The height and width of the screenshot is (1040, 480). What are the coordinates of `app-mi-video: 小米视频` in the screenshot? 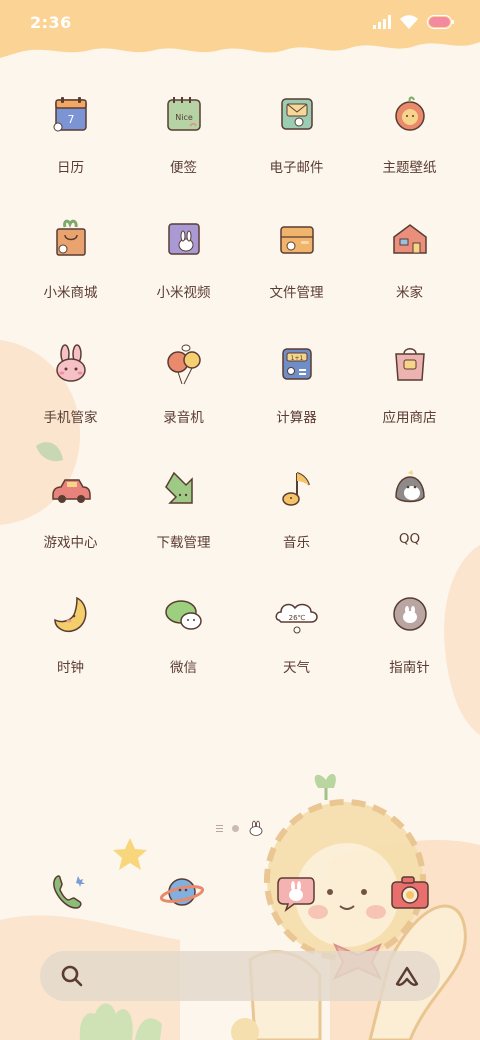 It's located at (183, 277).